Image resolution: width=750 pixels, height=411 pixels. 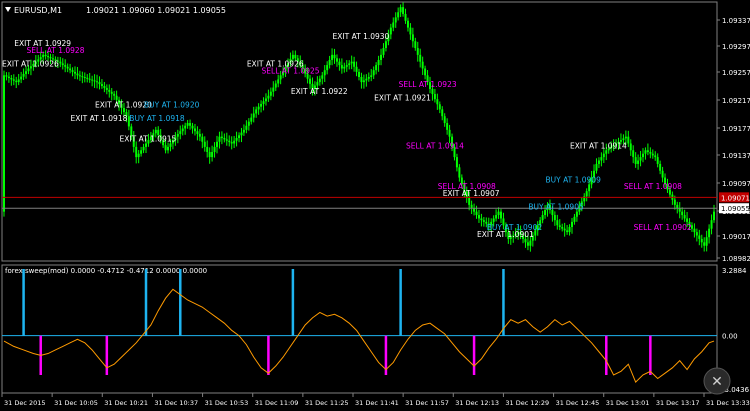 I want to click on price-tick-label: 1.09137, so click(x=736, y=156).